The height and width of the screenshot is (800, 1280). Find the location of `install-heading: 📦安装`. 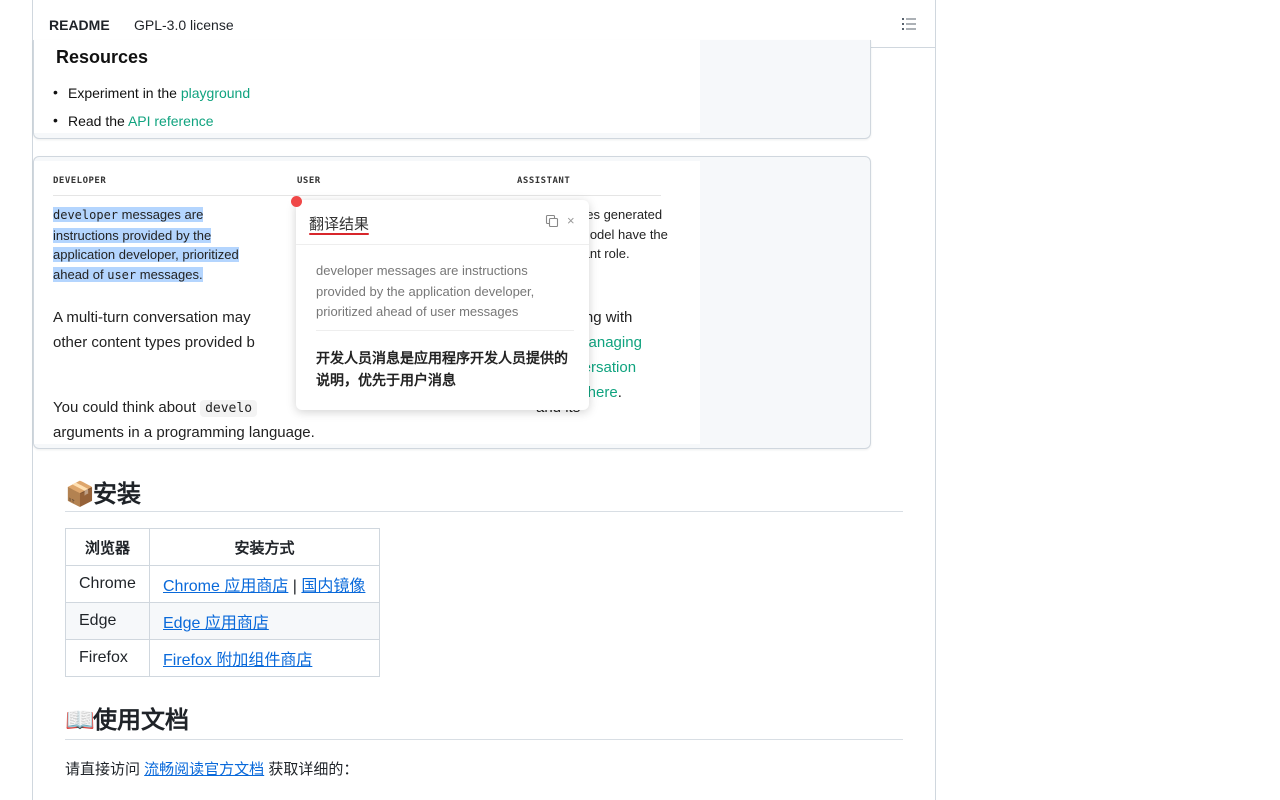

install-heading: 📦安装 is located at coordinates (103, 491).